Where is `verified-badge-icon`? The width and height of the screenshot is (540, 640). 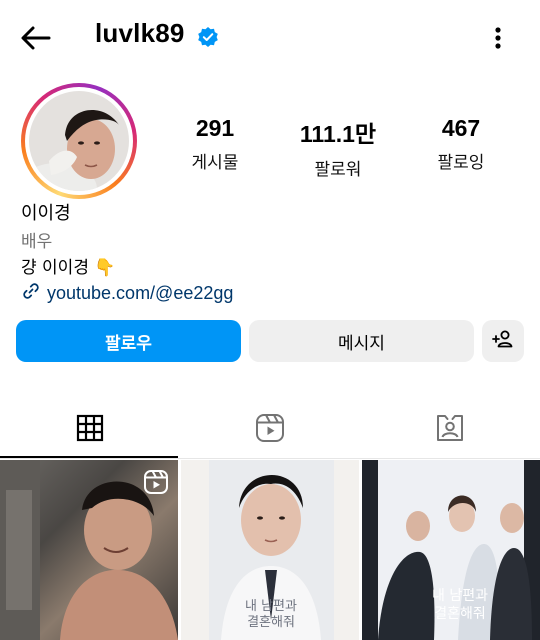 verified-badge-icon is located at coordinates (208, 37).